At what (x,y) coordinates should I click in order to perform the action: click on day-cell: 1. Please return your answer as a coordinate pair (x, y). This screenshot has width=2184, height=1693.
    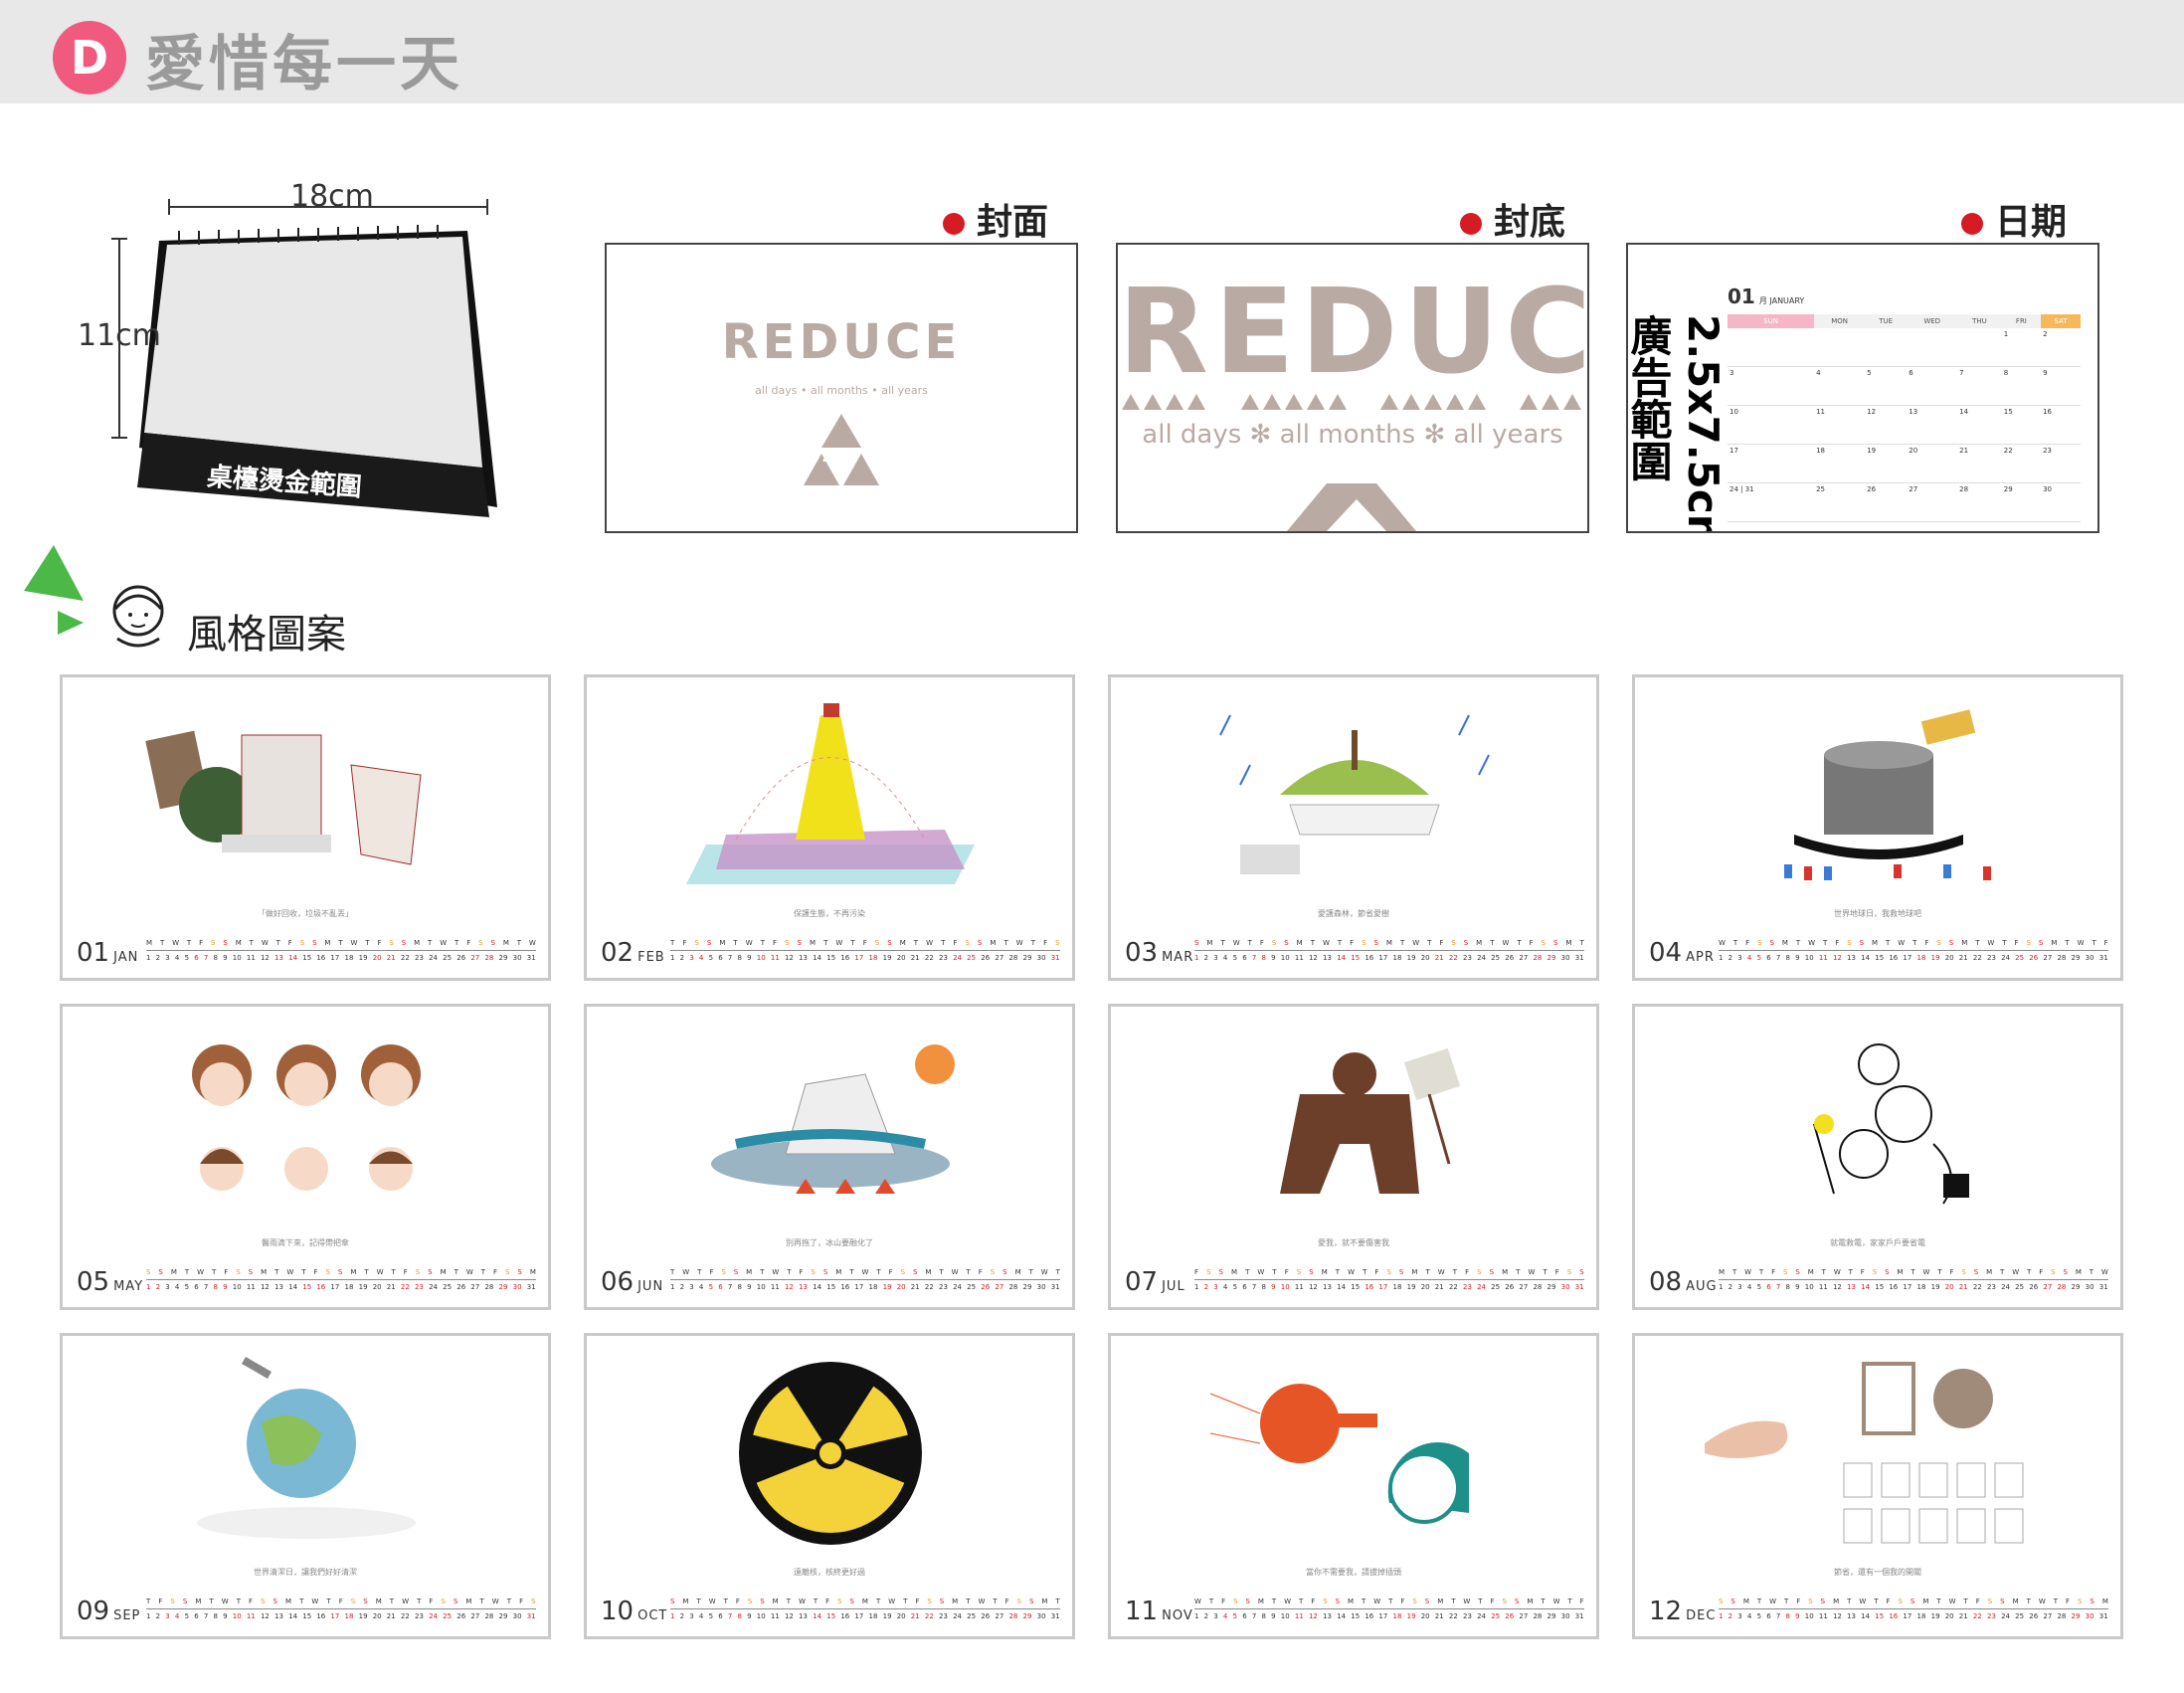
    Looking at the image, I should click on (2021, 347).